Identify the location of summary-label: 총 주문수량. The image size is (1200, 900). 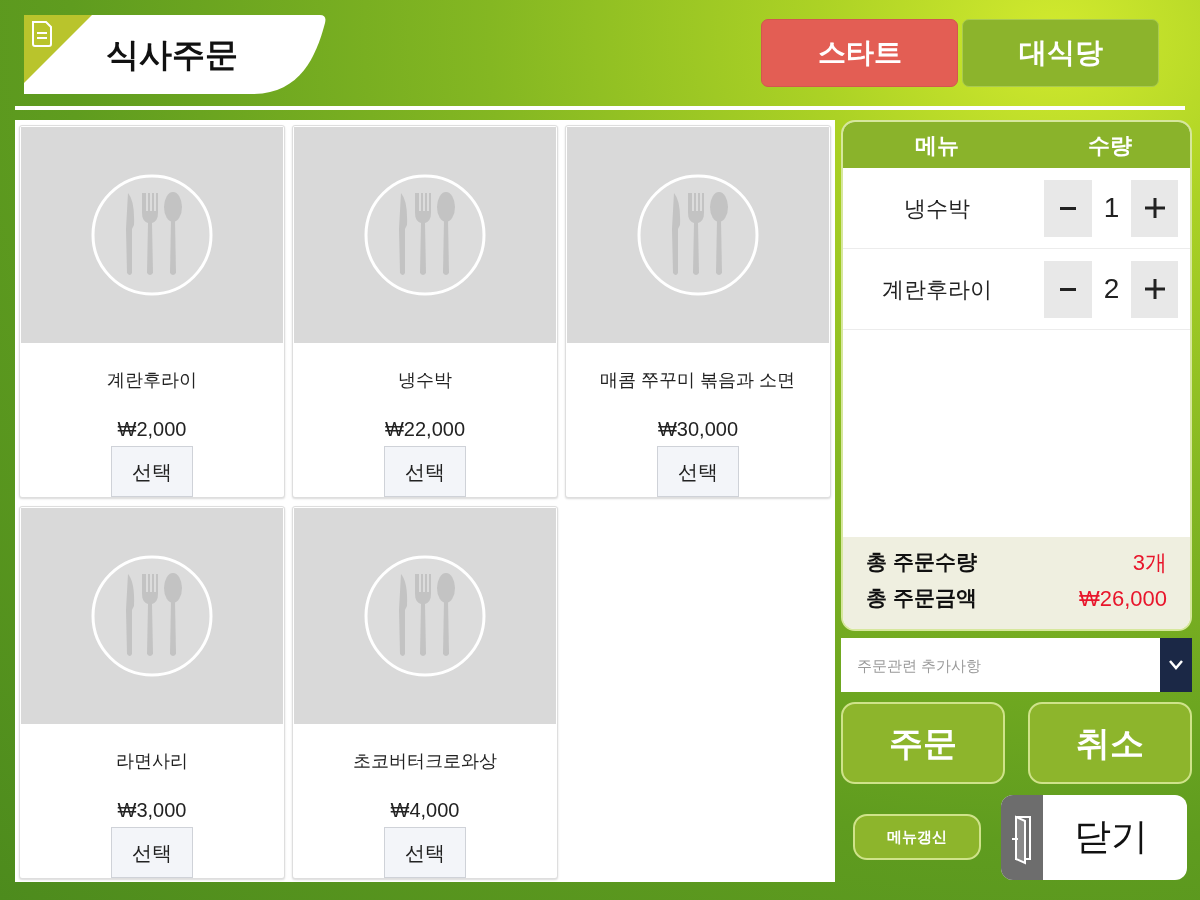
(921, 562).